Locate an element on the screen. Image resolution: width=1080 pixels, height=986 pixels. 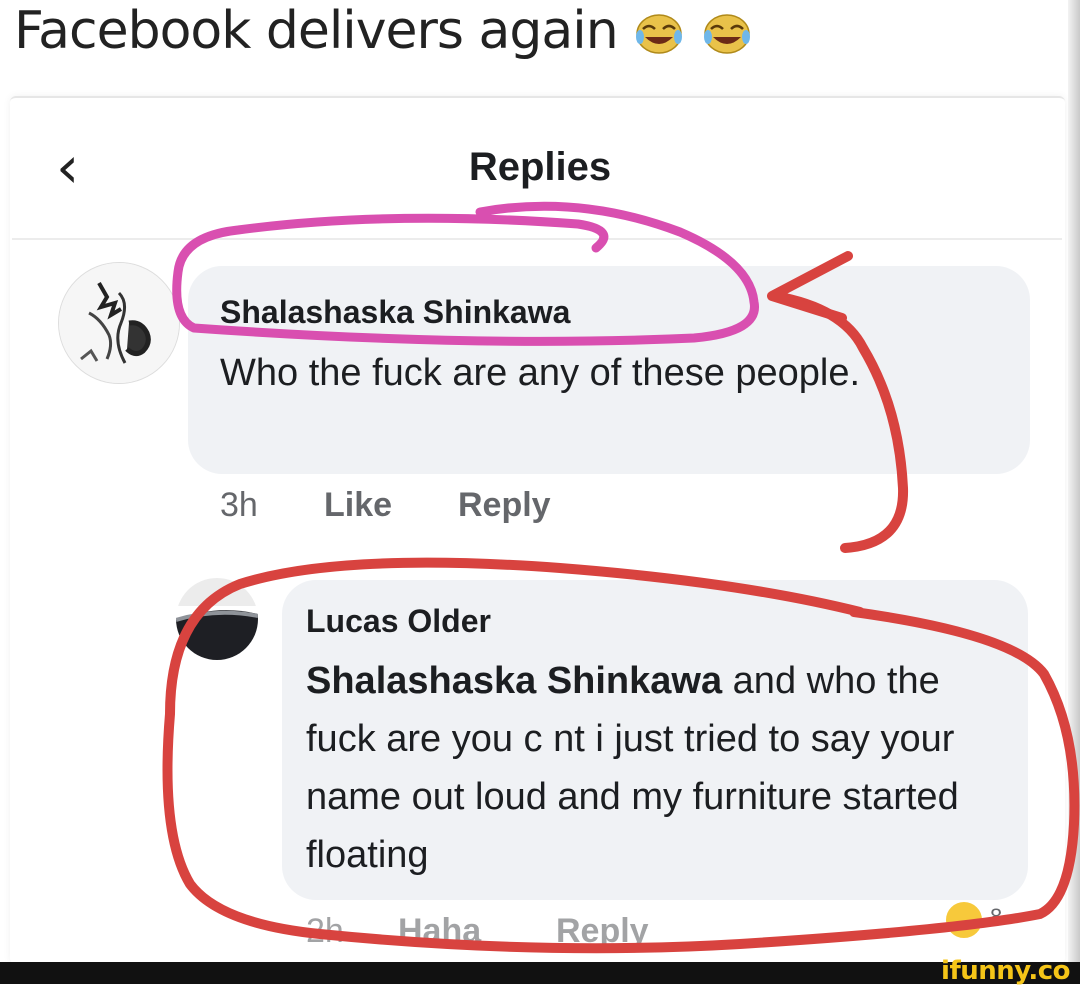
meme-caption: Facebook delivers again is located at coordinates (383, 31).